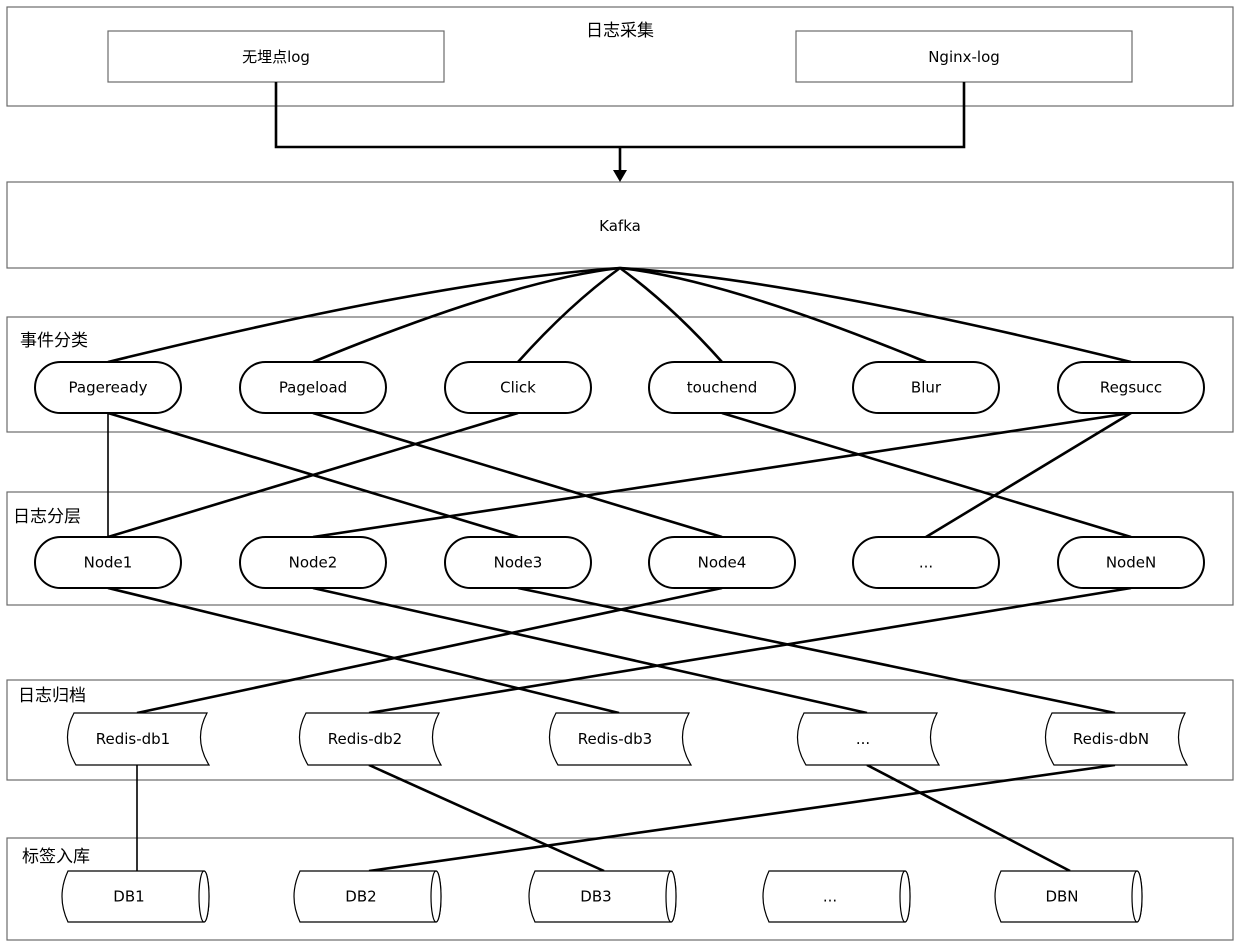  Describe the element at coordinates (620, 176) in the screenshot. I see `arrowhead-icon` at that location.